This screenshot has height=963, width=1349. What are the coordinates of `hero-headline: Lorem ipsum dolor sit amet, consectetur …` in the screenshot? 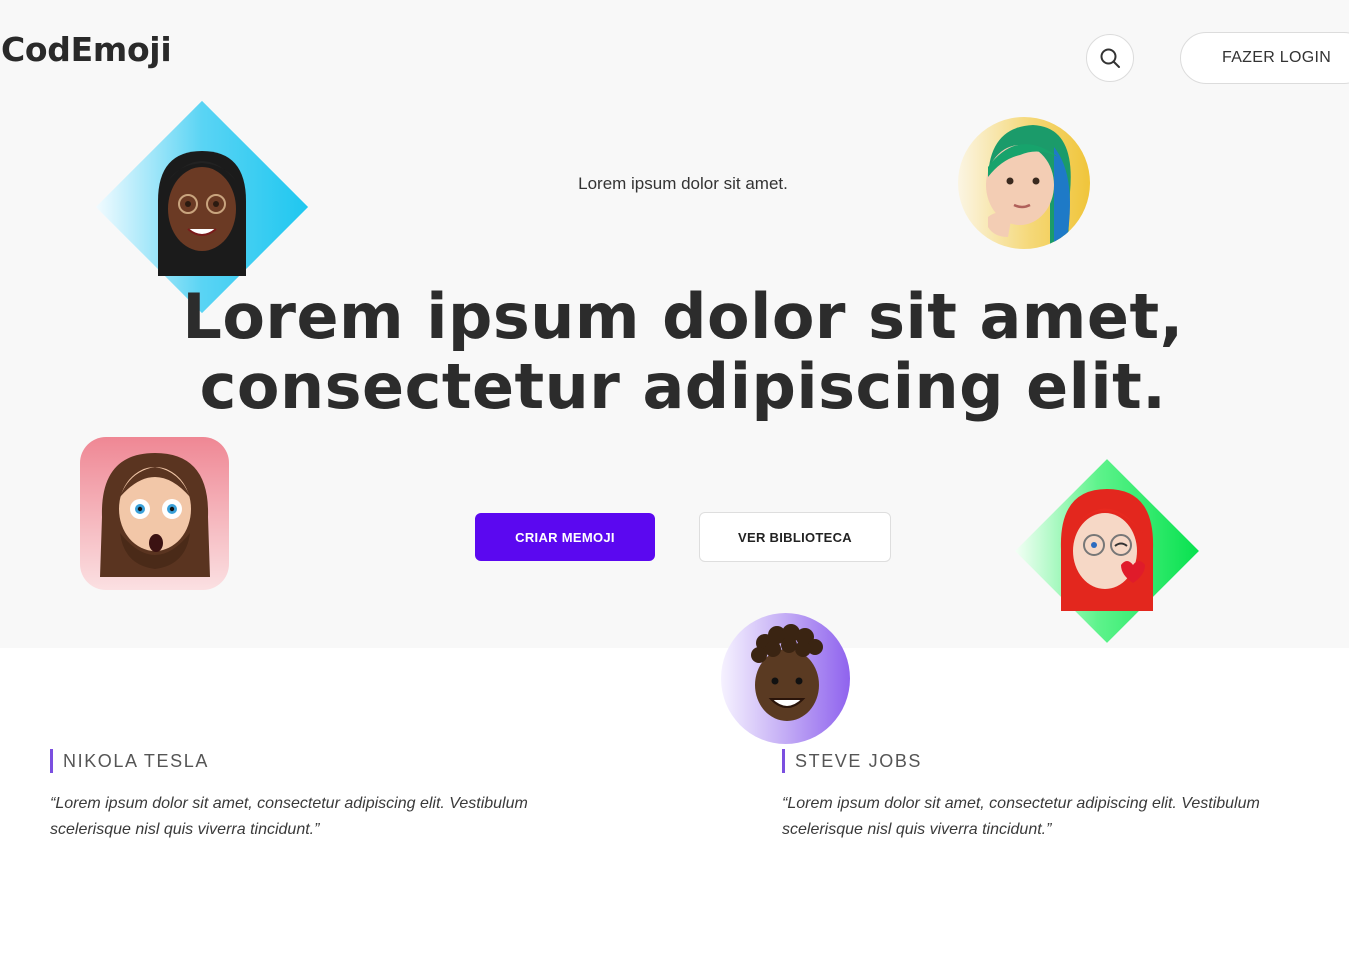 It's located at (674, 352).